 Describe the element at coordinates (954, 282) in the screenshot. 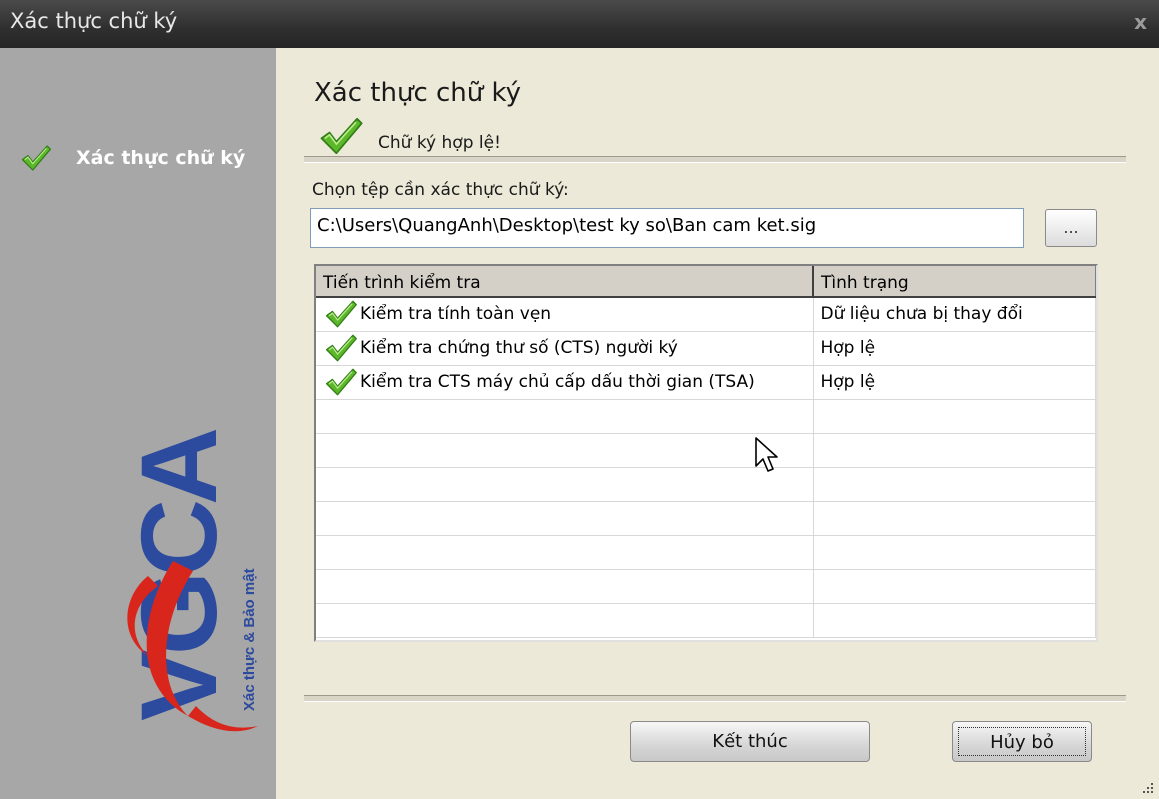

I see `column-header-status: Tình trạng` at that location.